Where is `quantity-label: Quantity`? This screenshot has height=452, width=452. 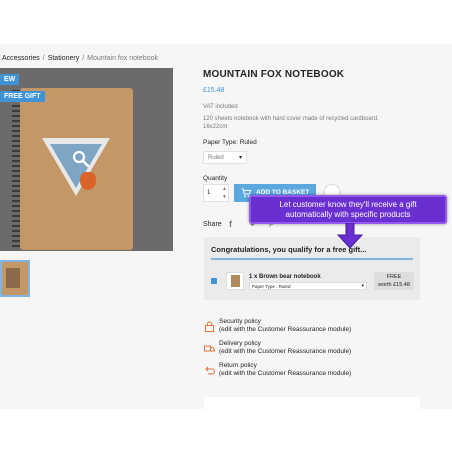 quantity-label: Quantity is located at coordinates (215, 178).